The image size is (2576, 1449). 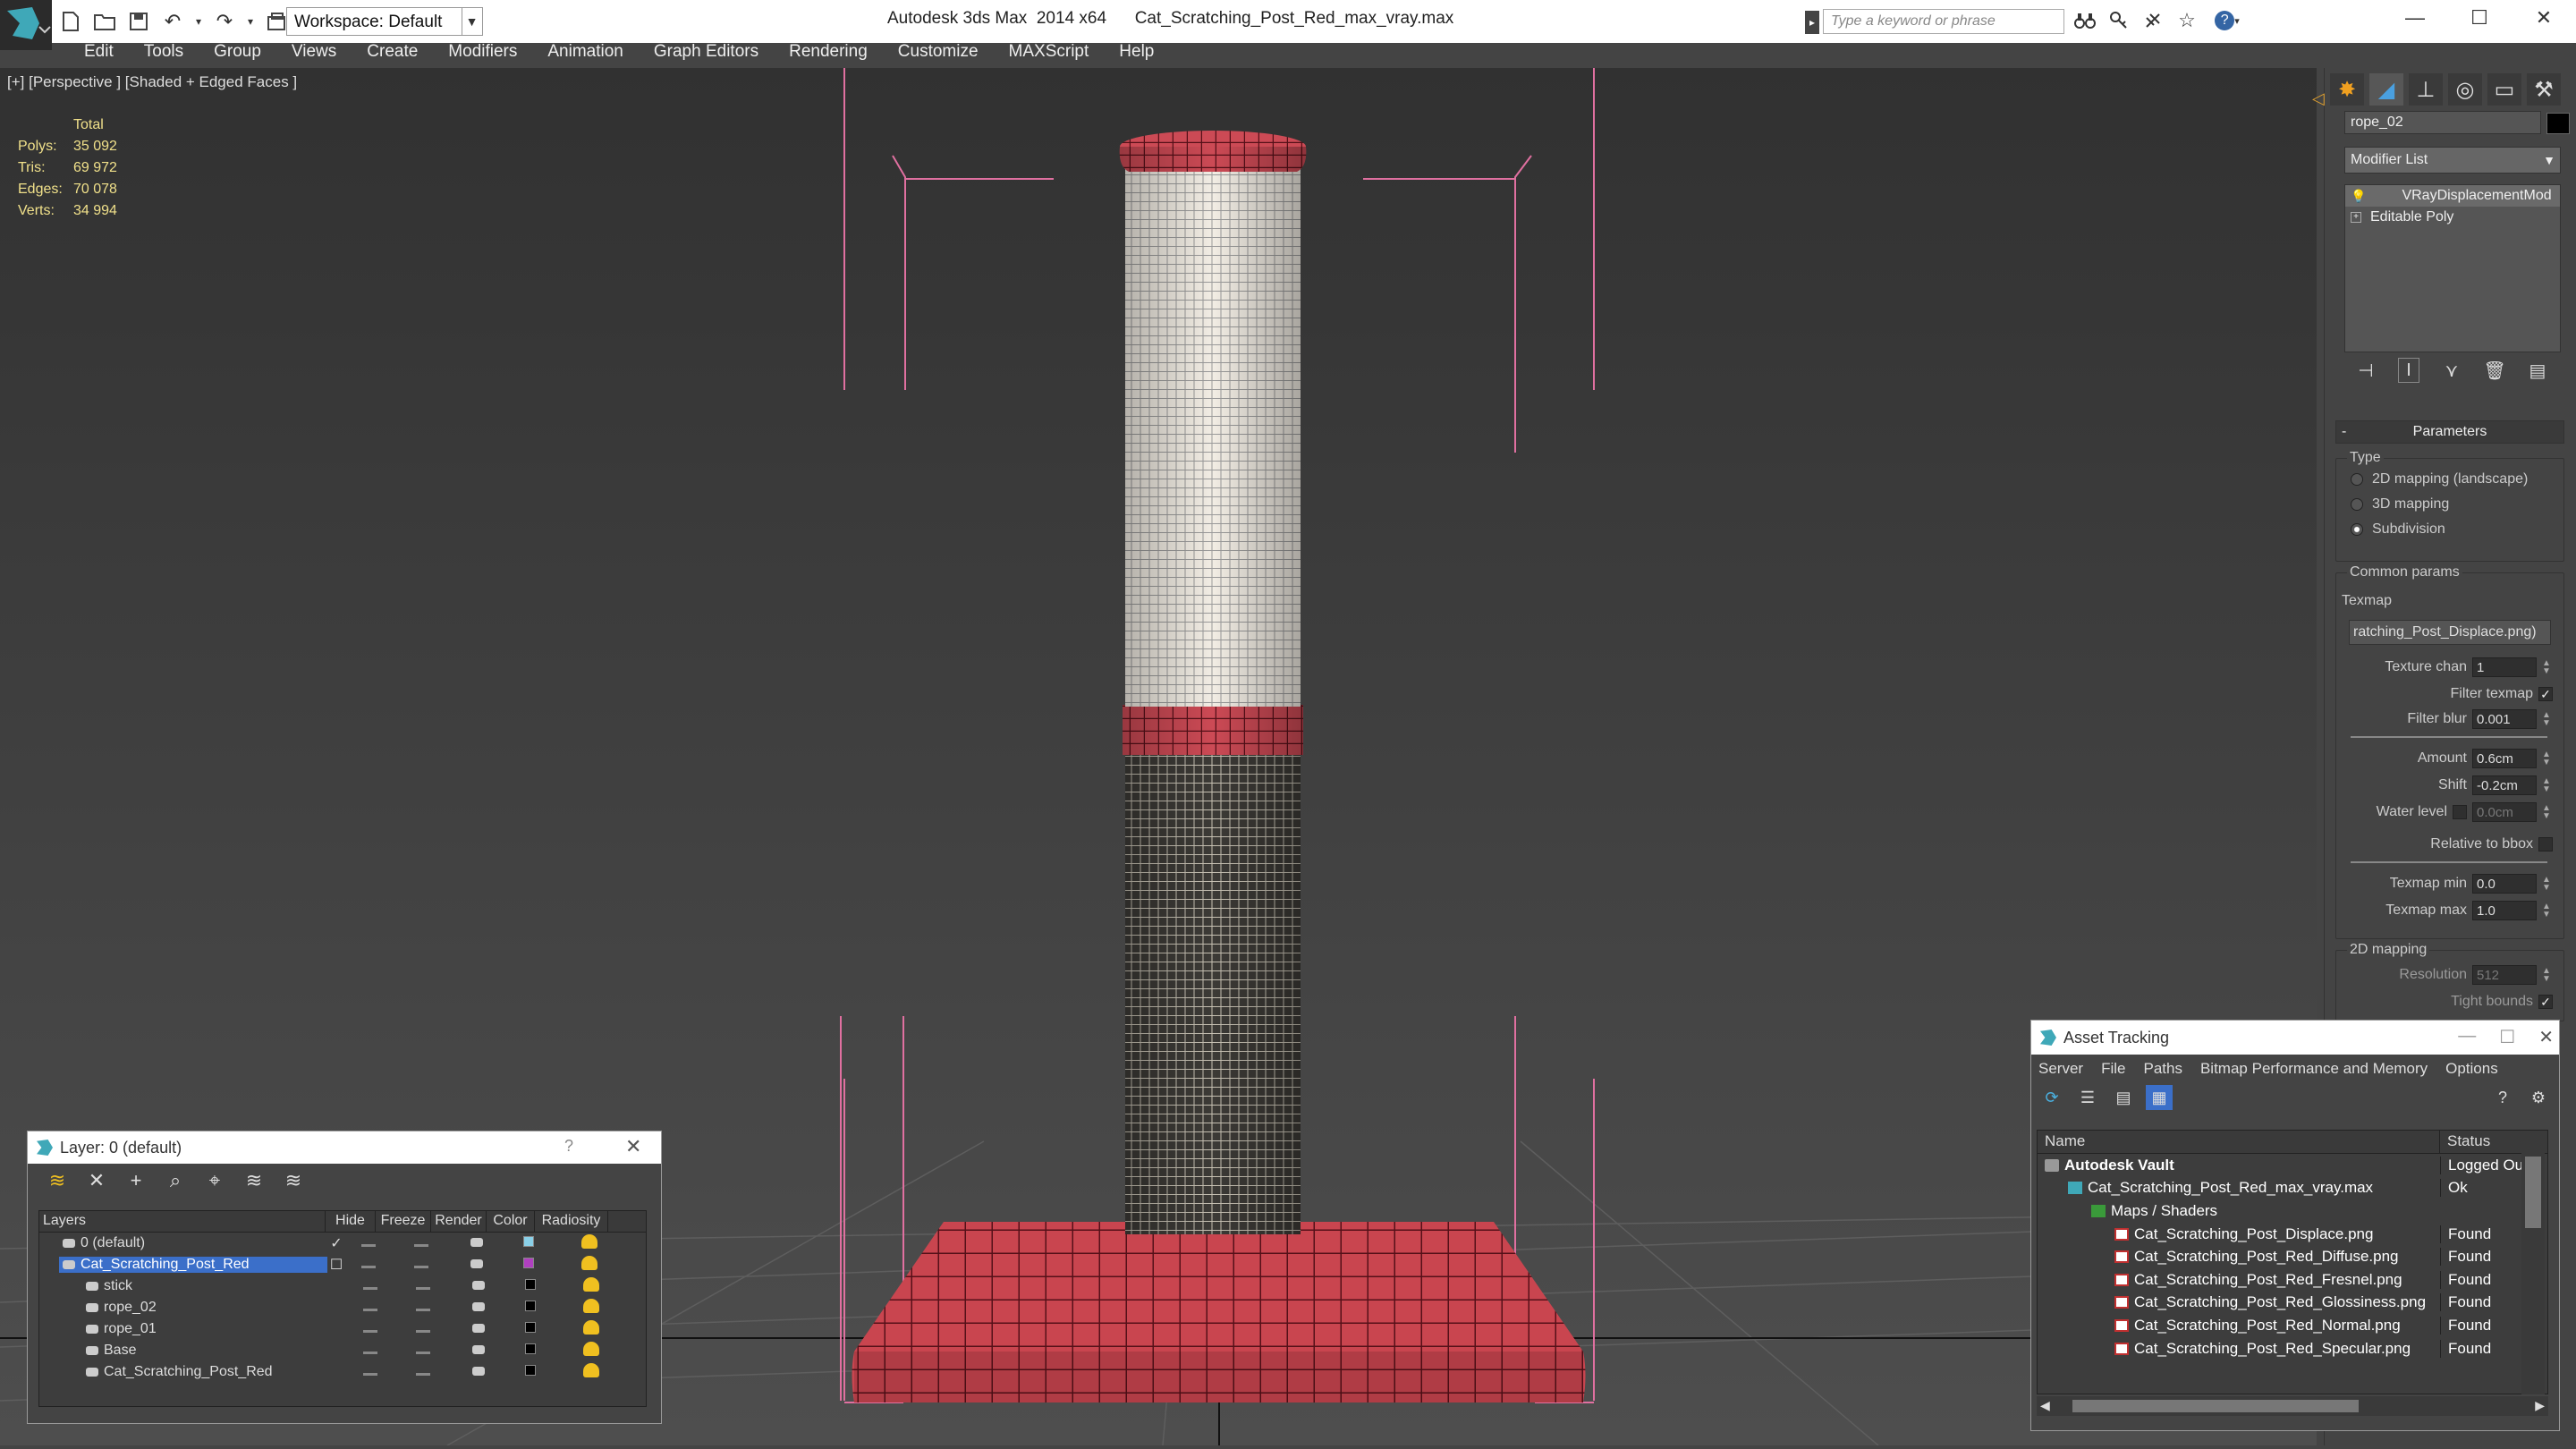 What do you see at coordinates (344, 1147) in the screenshot?
I see `layer-window-titlebar: Layer: 0 (default) ? ✕` at bounding box center [344, 1147].